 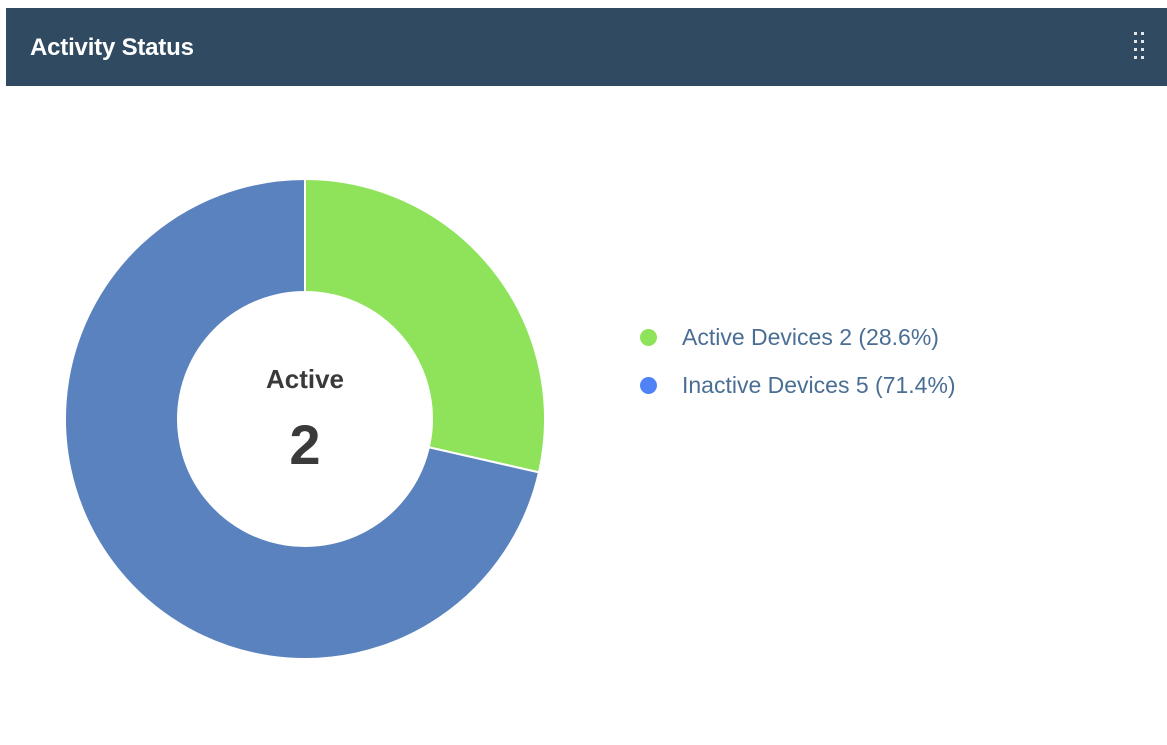 What do you see at coordinates (810, 337) in the screenshot?
I see `legend-label-active-devices: Active Devices 2 (28.6%)` at bounding box center [810, 337].